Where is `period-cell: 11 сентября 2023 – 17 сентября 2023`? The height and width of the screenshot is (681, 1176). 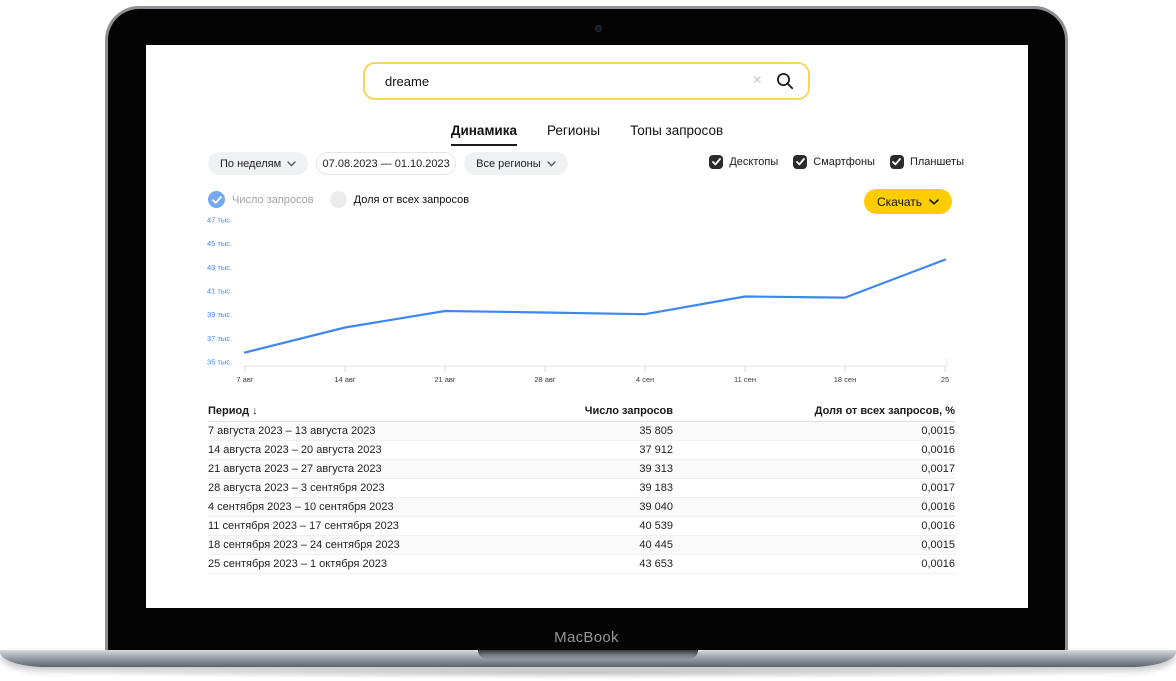
period-cell: 11 сентября 2023 – 17 сентября 2023 is located at coordinates (303, 526).